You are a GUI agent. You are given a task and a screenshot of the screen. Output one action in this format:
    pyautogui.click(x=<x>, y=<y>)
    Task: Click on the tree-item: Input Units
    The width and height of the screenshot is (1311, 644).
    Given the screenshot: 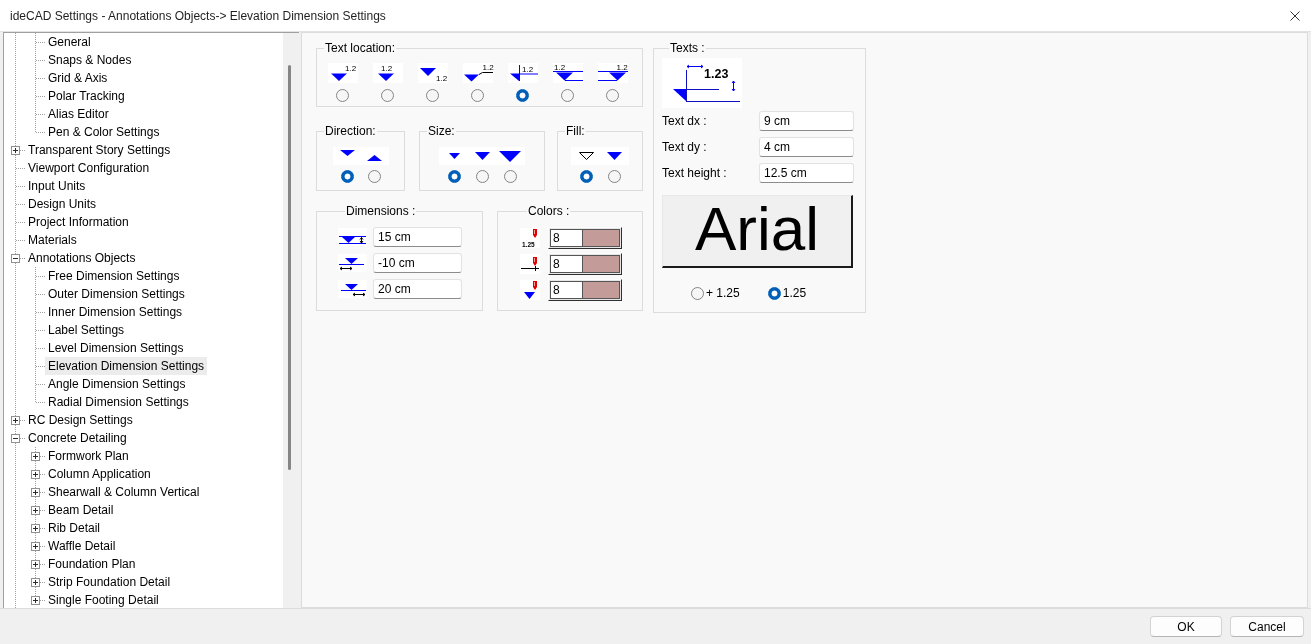 What is the action you would take?
    pyautogui.click(x=57, y=186)
    